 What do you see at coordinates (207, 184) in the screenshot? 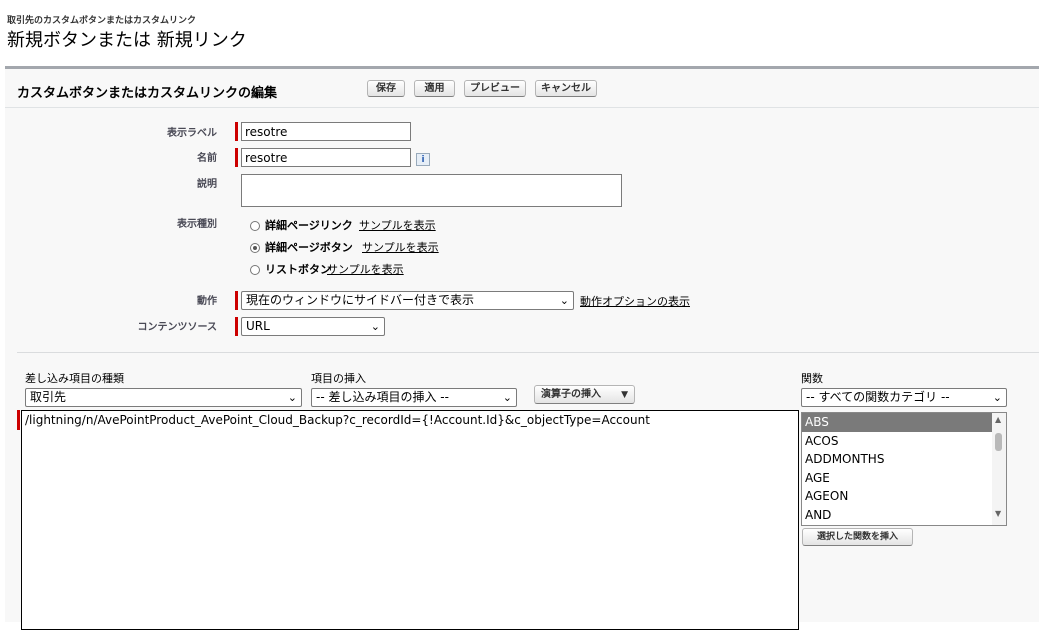
I see `description-label: 説明` at bounding box center [207, 184].